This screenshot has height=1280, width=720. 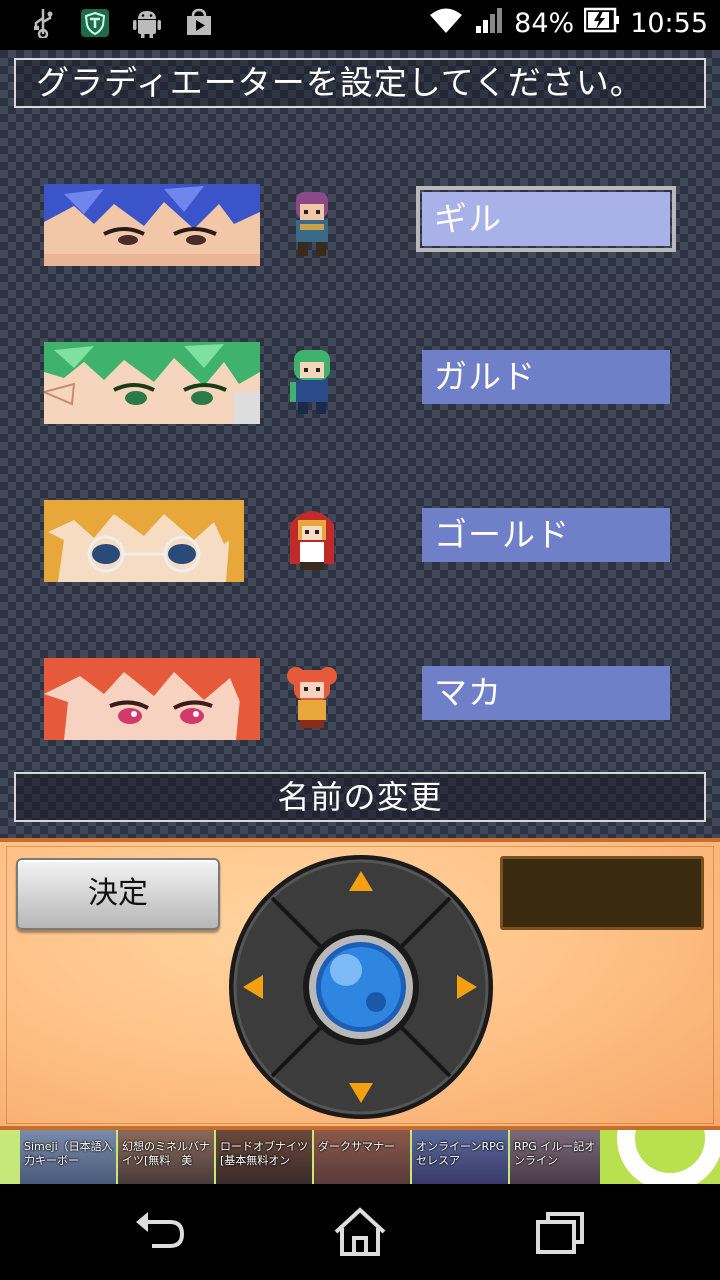 What do you see at coordinates (361, 1093) in the screenshot?
I see `arrow-down-icon` at bounding box center [361, 1093].